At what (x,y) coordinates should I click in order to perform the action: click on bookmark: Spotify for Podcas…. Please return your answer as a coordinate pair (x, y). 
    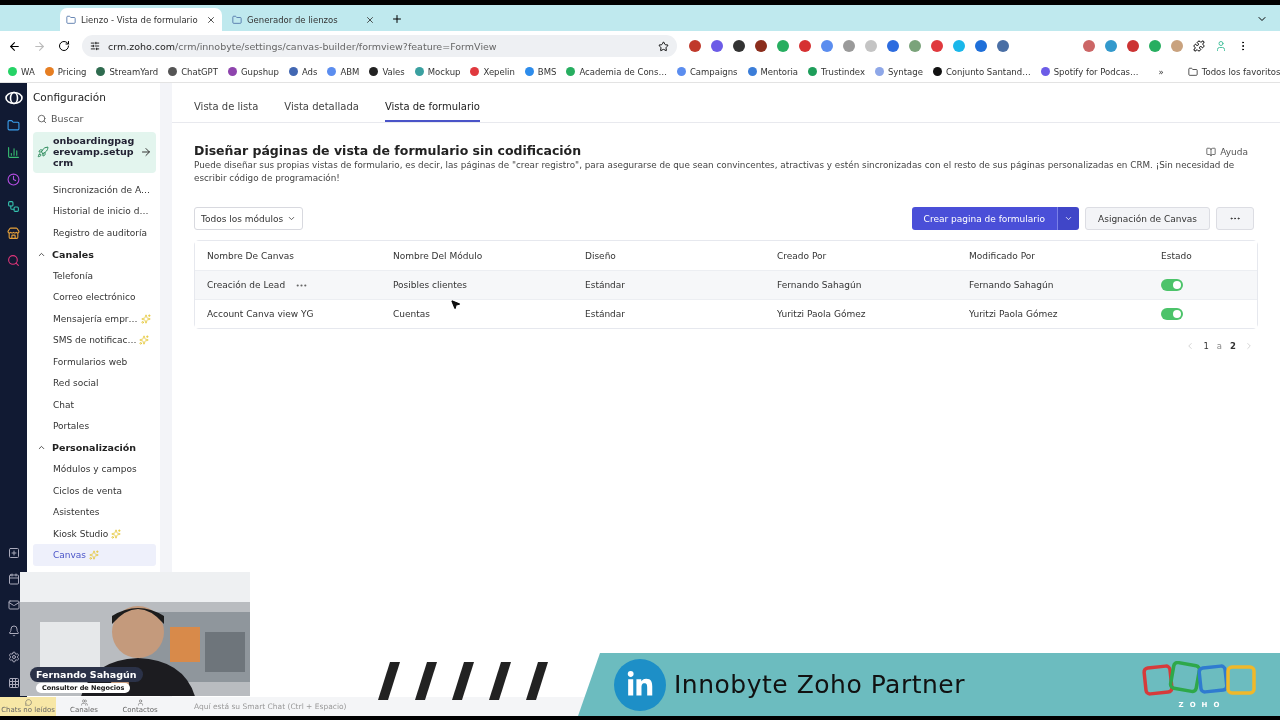
    Looking at the image, I should click on (1089, 71).